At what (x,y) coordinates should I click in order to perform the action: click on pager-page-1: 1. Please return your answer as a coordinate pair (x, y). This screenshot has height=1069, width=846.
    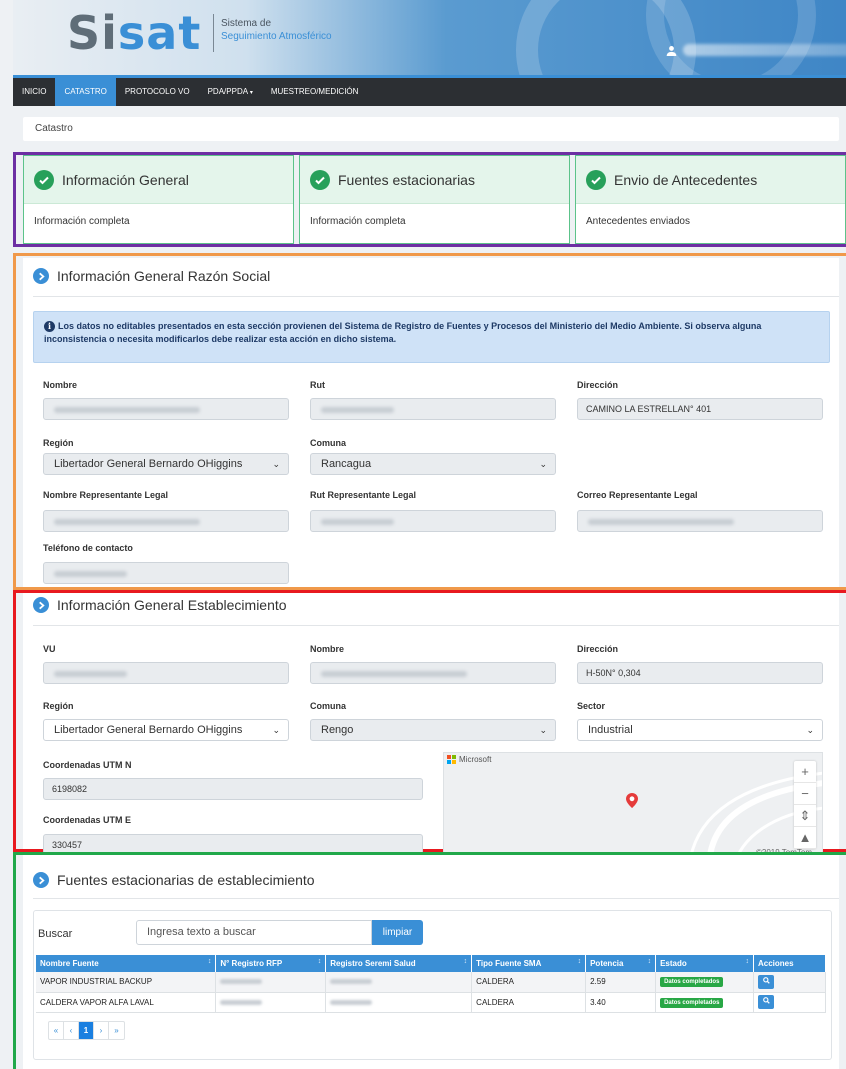
    Looking at the image, I should click on (86, 1030).